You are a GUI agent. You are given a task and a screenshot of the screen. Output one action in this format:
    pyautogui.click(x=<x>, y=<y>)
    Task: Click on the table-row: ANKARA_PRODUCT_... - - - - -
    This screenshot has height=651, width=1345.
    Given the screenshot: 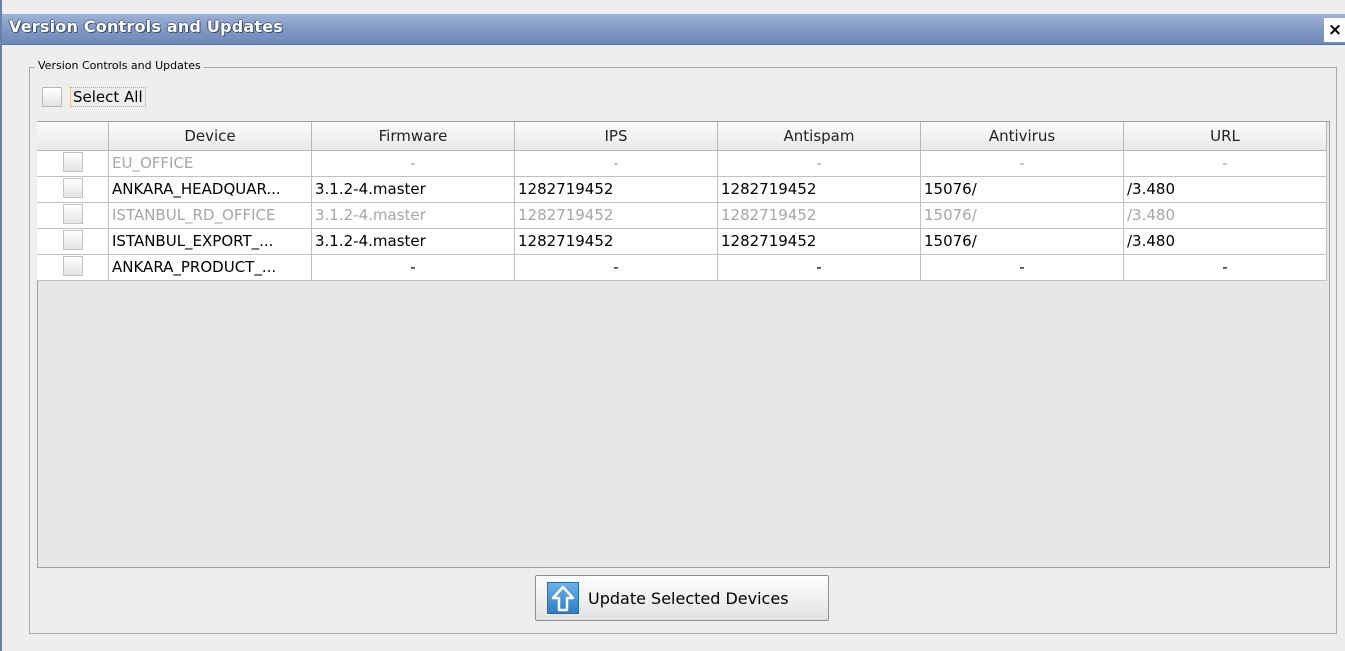 What is the action you would take?
    pyautogui.click(x=682, y=268)
    